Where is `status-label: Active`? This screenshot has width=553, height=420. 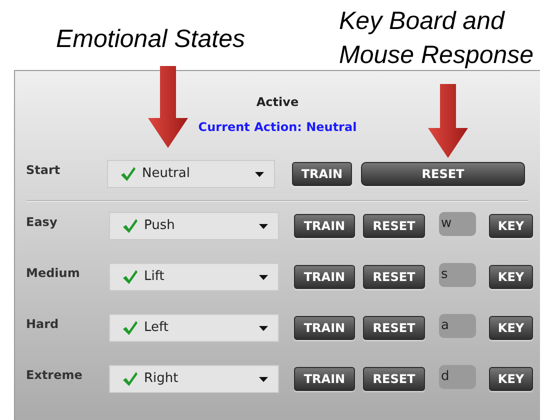
status-label: Active is located at coordinates (277, 102).